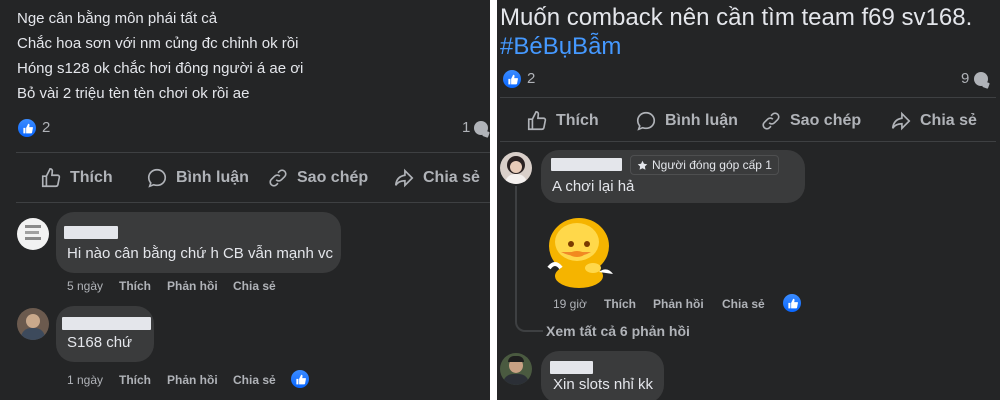 This screenshot has height=400, width=1000. What do you see at coordinates (712, 165) in the screenshot?
I see `badge-label: Người đóng góp cấp 1` at bounding box center [712, 165].